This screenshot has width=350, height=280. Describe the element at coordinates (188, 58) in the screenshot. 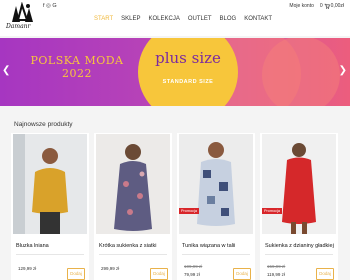

I see `banner-headline: plus size` at that location.